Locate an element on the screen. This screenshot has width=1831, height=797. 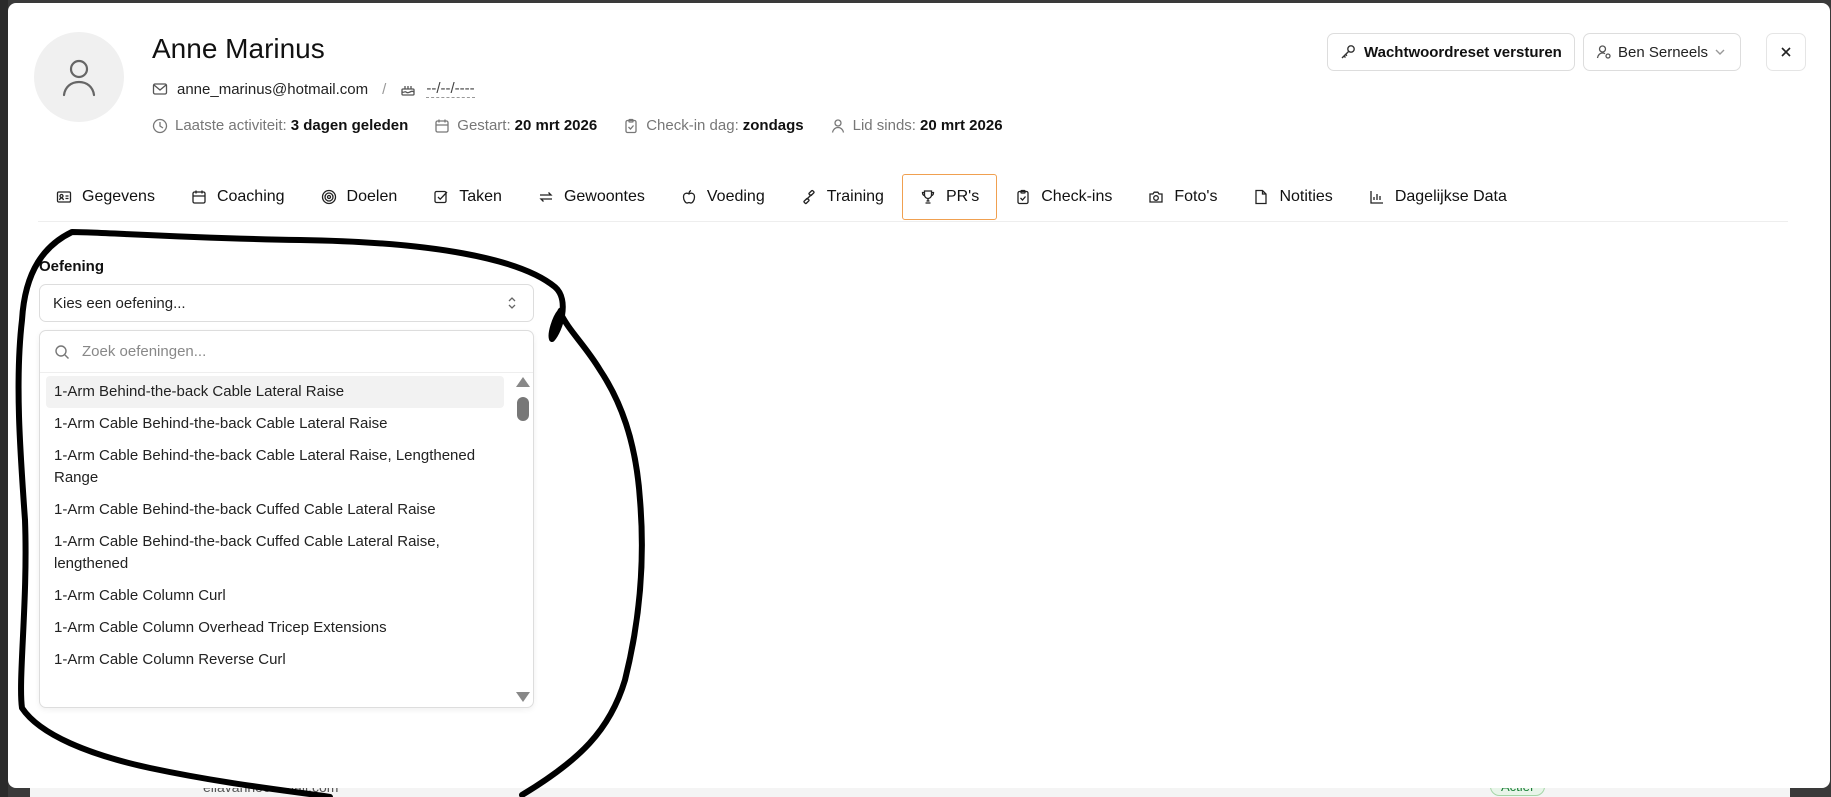
window-edge is located at coordinates (4, 398).